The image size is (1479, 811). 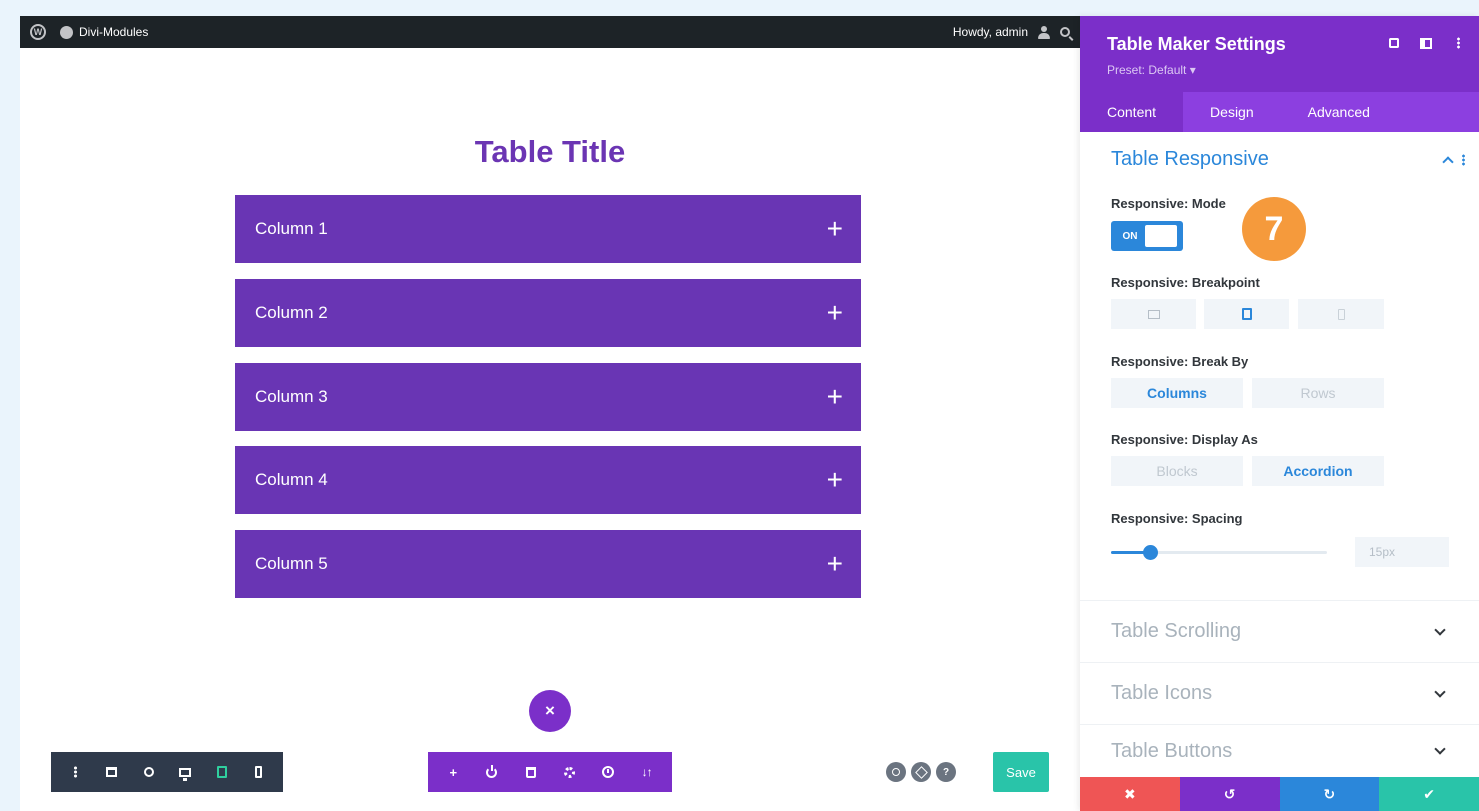 I want to click on columns-icon, so click(x=1426, y=43).